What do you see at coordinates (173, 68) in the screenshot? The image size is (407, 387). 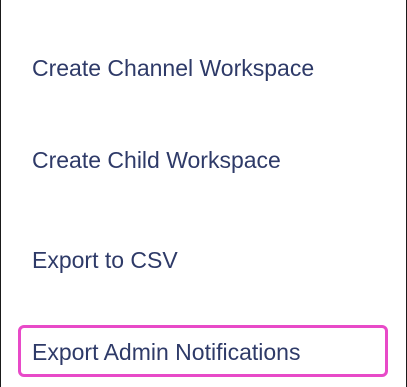 I see `menu-item-create-channel-workspace: Create Channel Workspace` at bounding box center [173, 68].